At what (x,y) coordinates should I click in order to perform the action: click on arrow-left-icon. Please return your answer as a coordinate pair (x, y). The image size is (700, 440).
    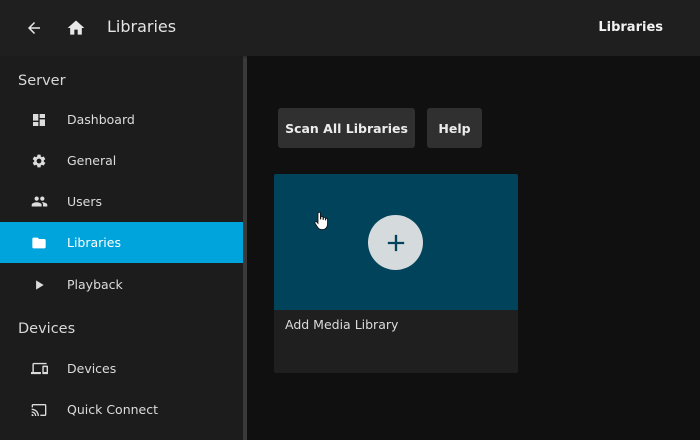
    Looking at the image, I should click on (34, 28).